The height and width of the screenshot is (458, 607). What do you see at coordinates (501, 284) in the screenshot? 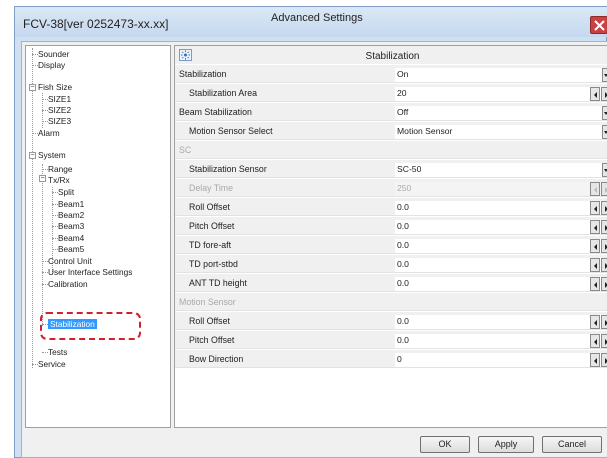
I see `ant-td-height-spin: 0.0` at bounding box center [501, 284].